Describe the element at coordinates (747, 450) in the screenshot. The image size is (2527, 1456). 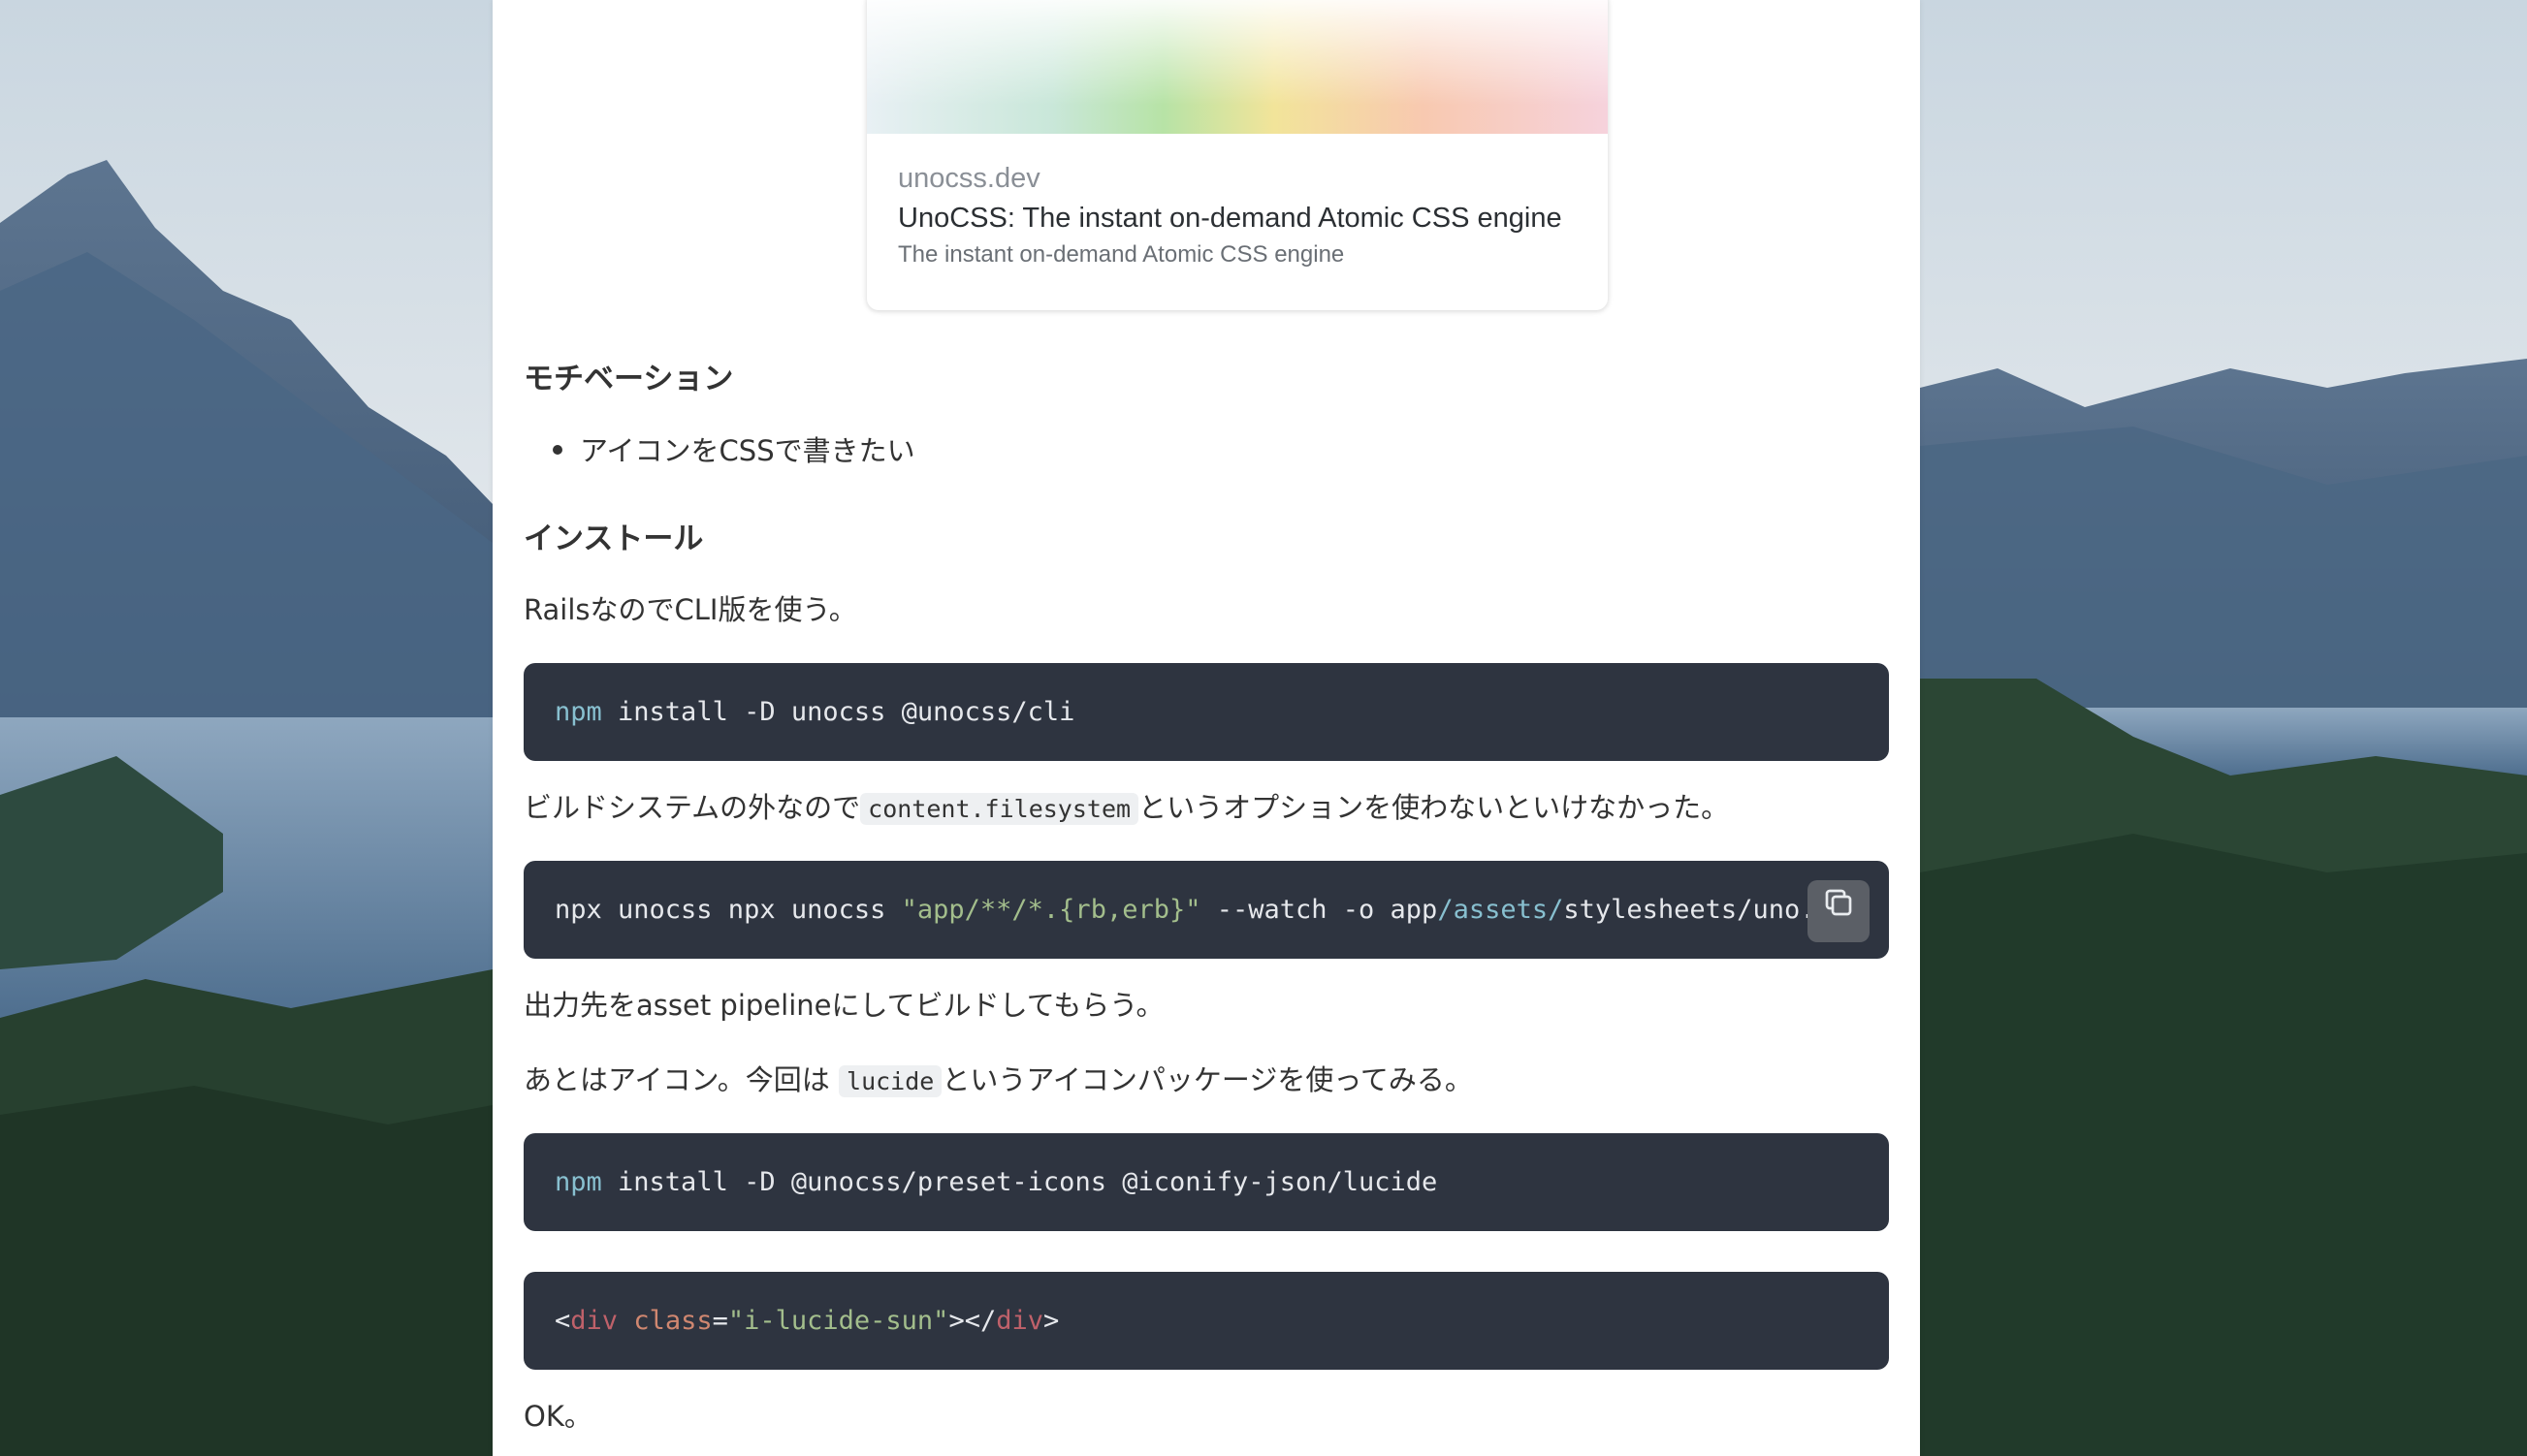
I see `list-item-text: アイコンをCSSで書きたい` at that location.